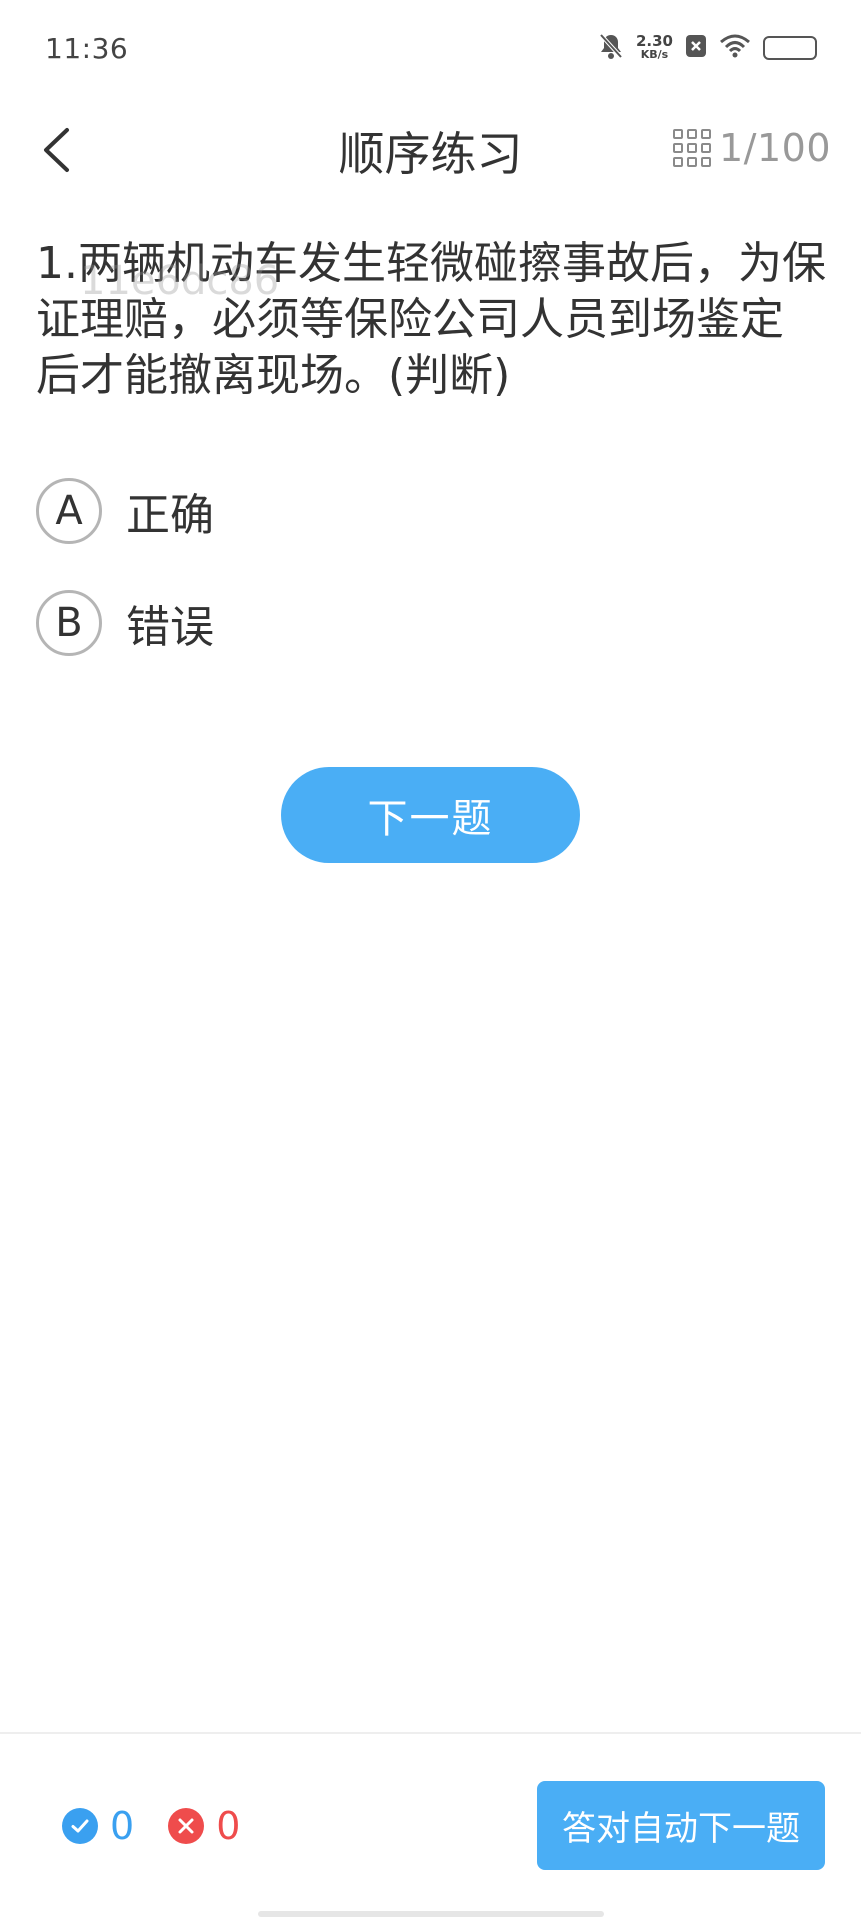 Image resolution: width=861 pixels, height=1920 pixels. Describe the element at coordinates (654, 41) in the screenshot. I see `net-speed-value: 2.30` at that location.